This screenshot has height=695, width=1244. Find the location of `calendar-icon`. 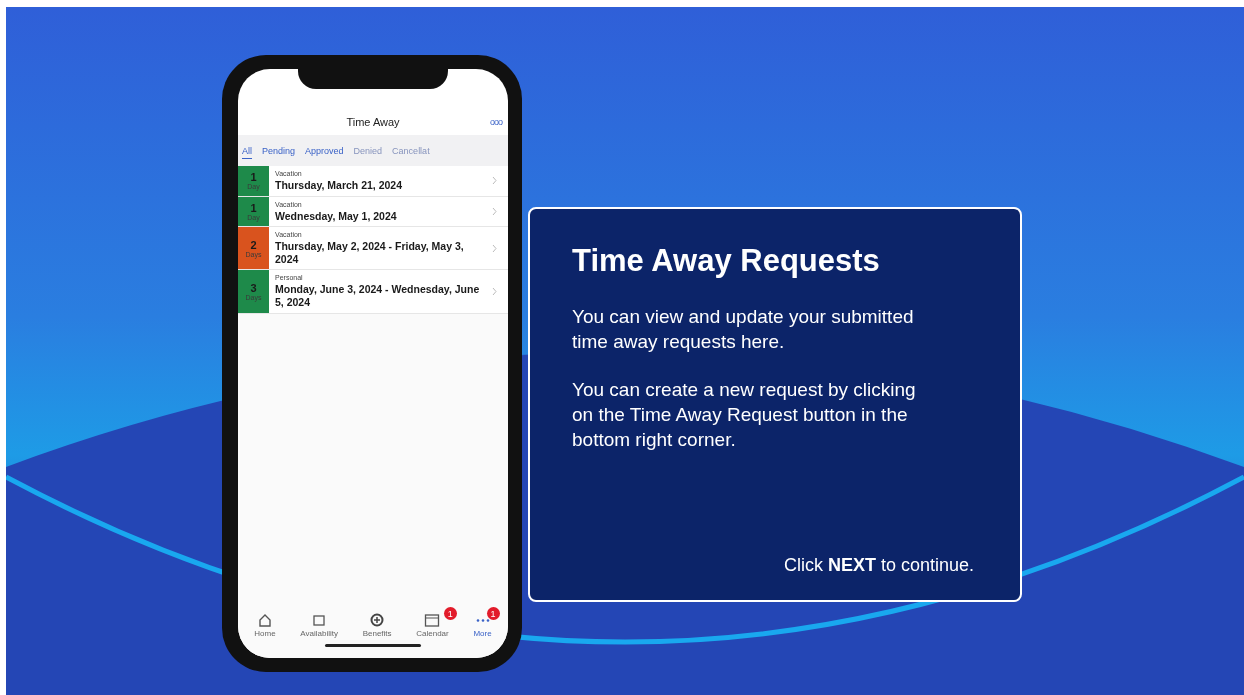

calendar-icon is located at coordinates (432, 620).